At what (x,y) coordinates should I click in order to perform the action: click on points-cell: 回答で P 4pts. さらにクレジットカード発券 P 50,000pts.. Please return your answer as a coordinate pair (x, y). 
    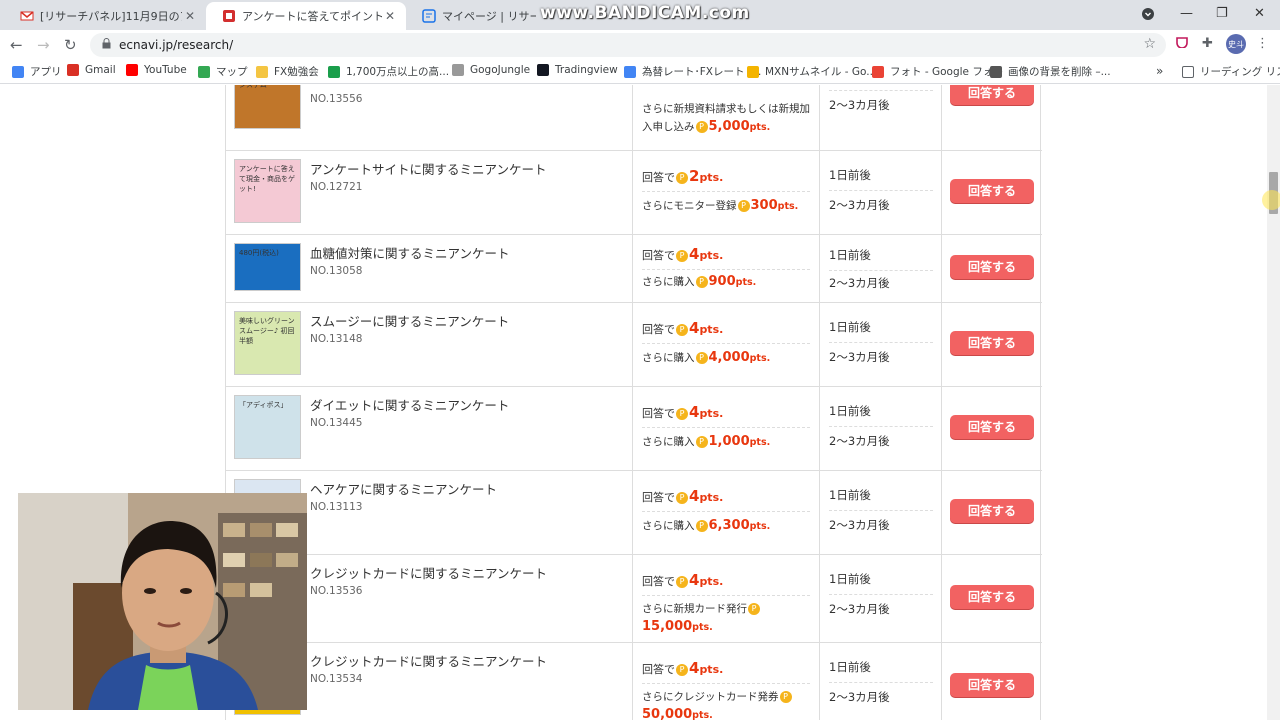
    Looking at the image, I should click on (725, 681).